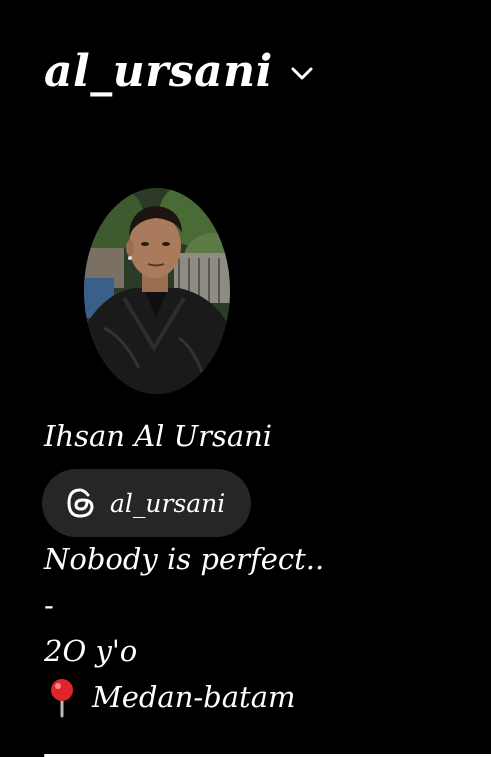 Image resolution: width=491 pixels, height=757 pixels. Describe the element at coordinates (49, 605) in the screenshot. I see `bio-line: -` at that location.